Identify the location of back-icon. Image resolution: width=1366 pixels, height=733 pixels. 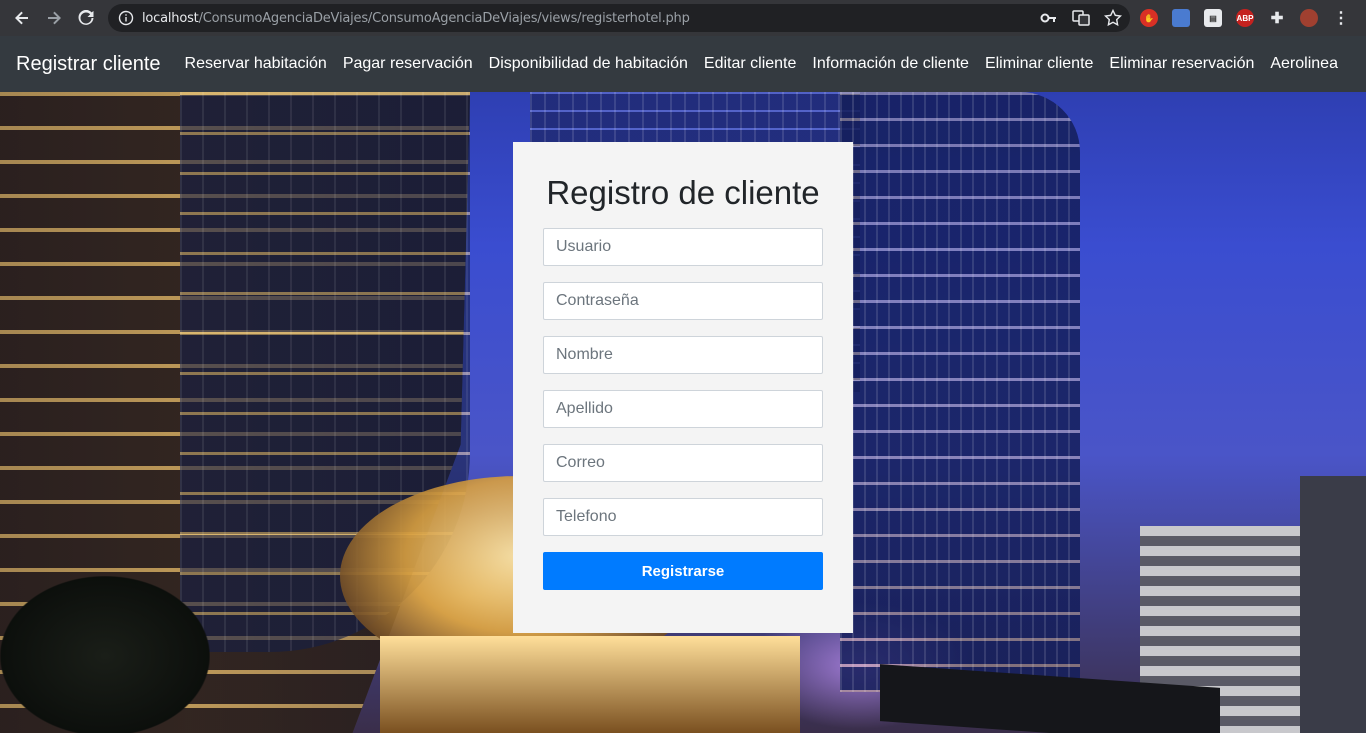
(22, 18).